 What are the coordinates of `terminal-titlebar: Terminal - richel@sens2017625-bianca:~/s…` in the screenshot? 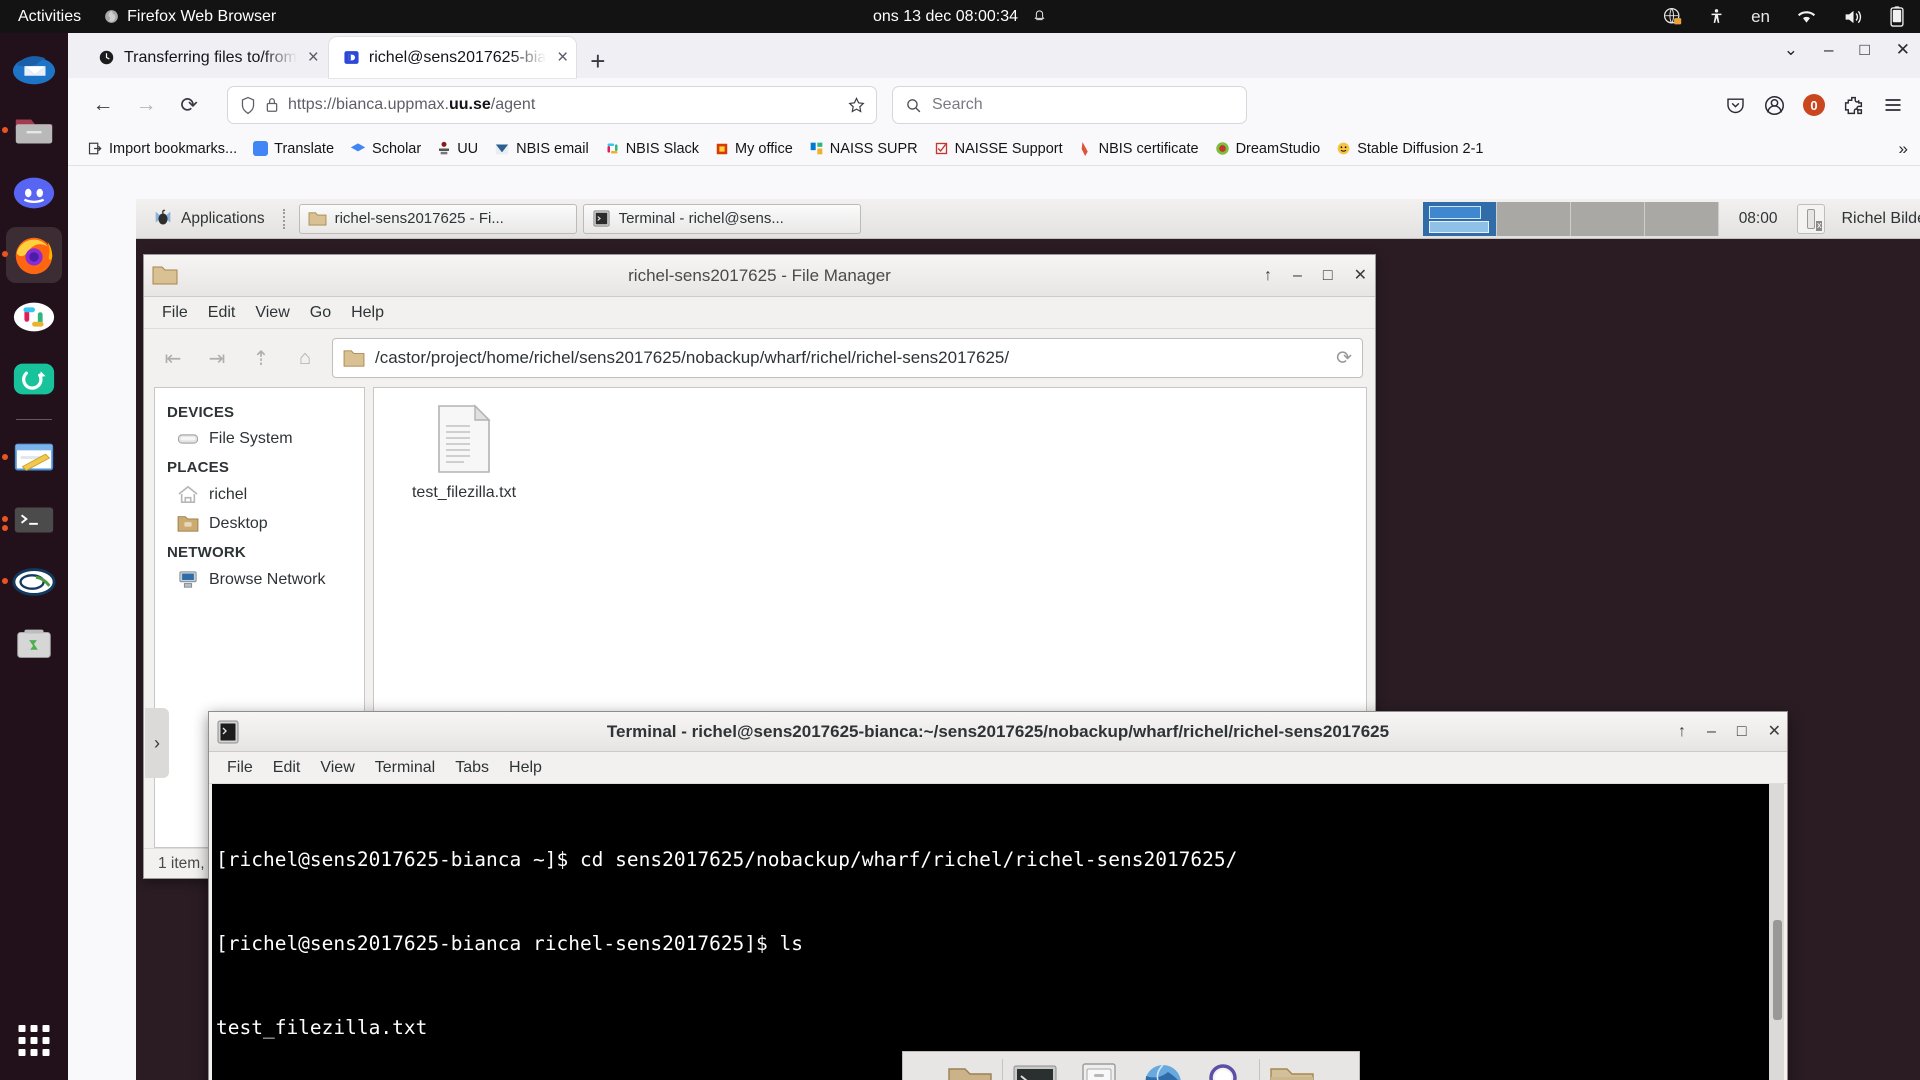 It's located at (998, 732).